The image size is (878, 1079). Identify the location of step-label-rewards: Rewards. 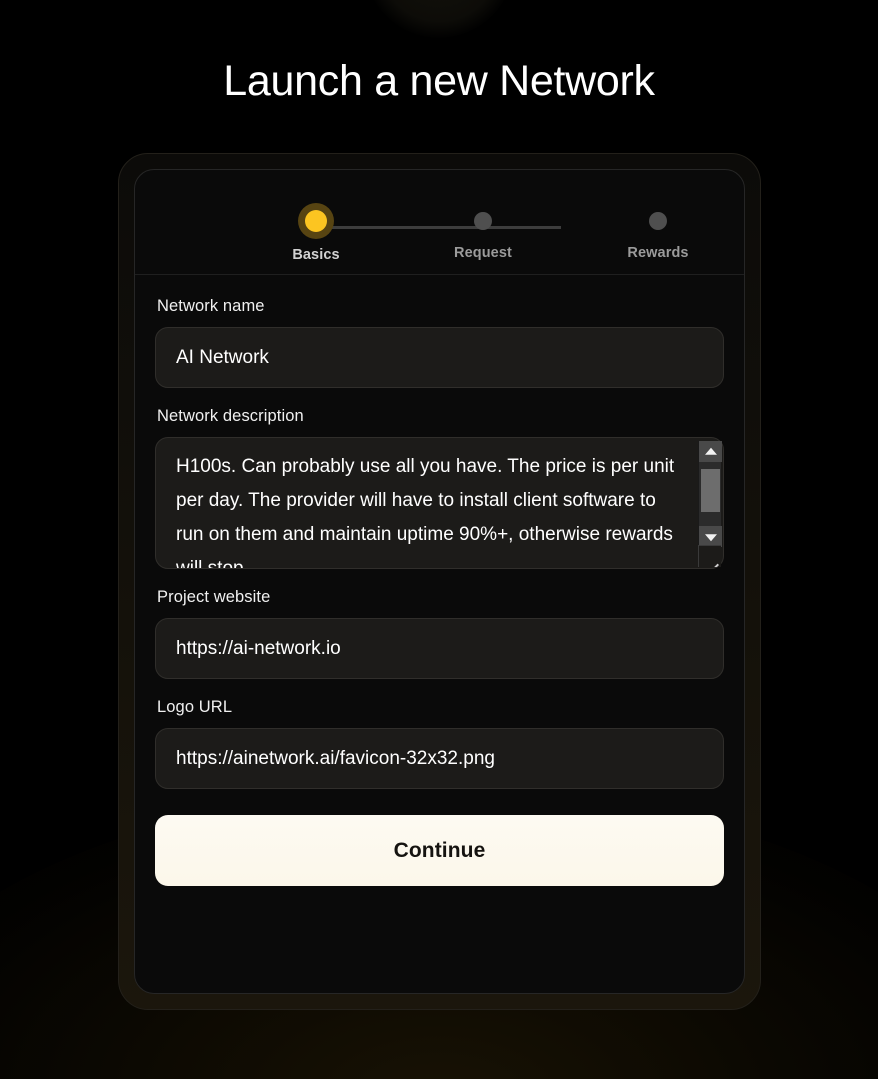
(658, 253).